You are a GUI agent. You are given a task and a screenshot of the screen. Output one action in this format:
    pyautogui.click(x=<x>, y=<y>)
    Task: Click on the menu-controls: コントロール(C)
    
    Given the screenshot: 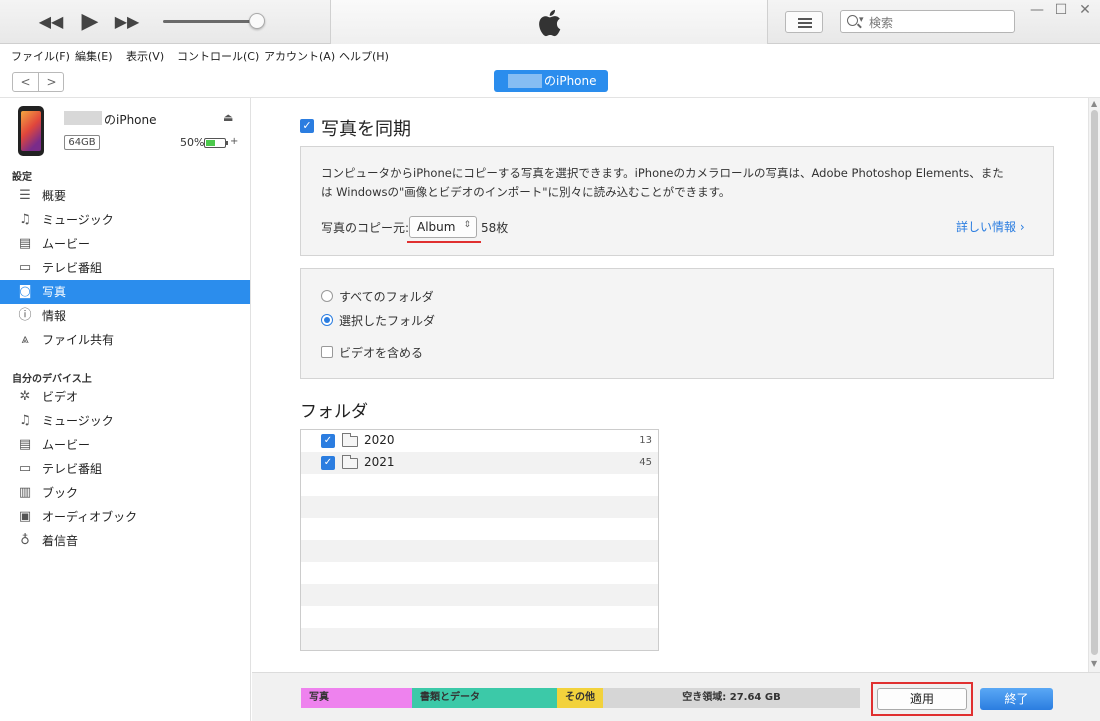 What is the action you would take?
    pyautogui.click(x=218, y=56)
    